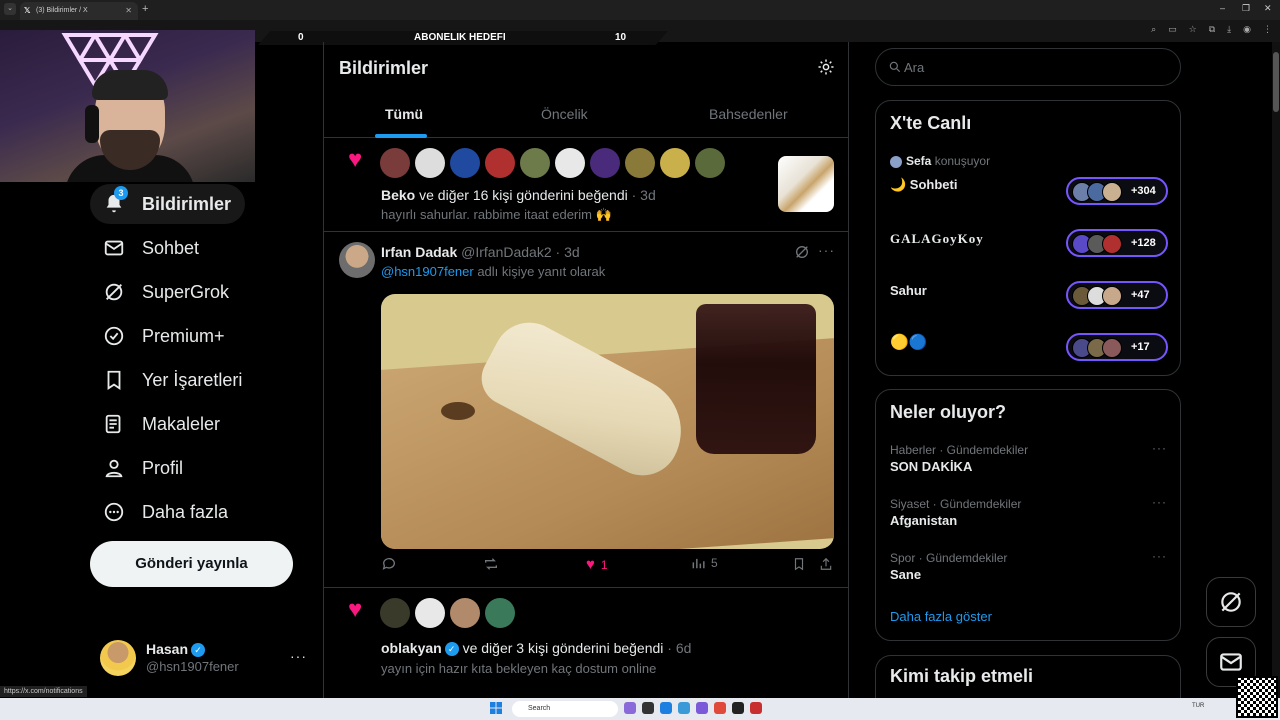 The width and height of the screenshot is (1280, 720). What do you see at coordinates (1029, 516) in the screenshot?
I see `trend-item: Siyaset · Gündemdekiler Afganistan ···` at bounding box center [1029, 516].